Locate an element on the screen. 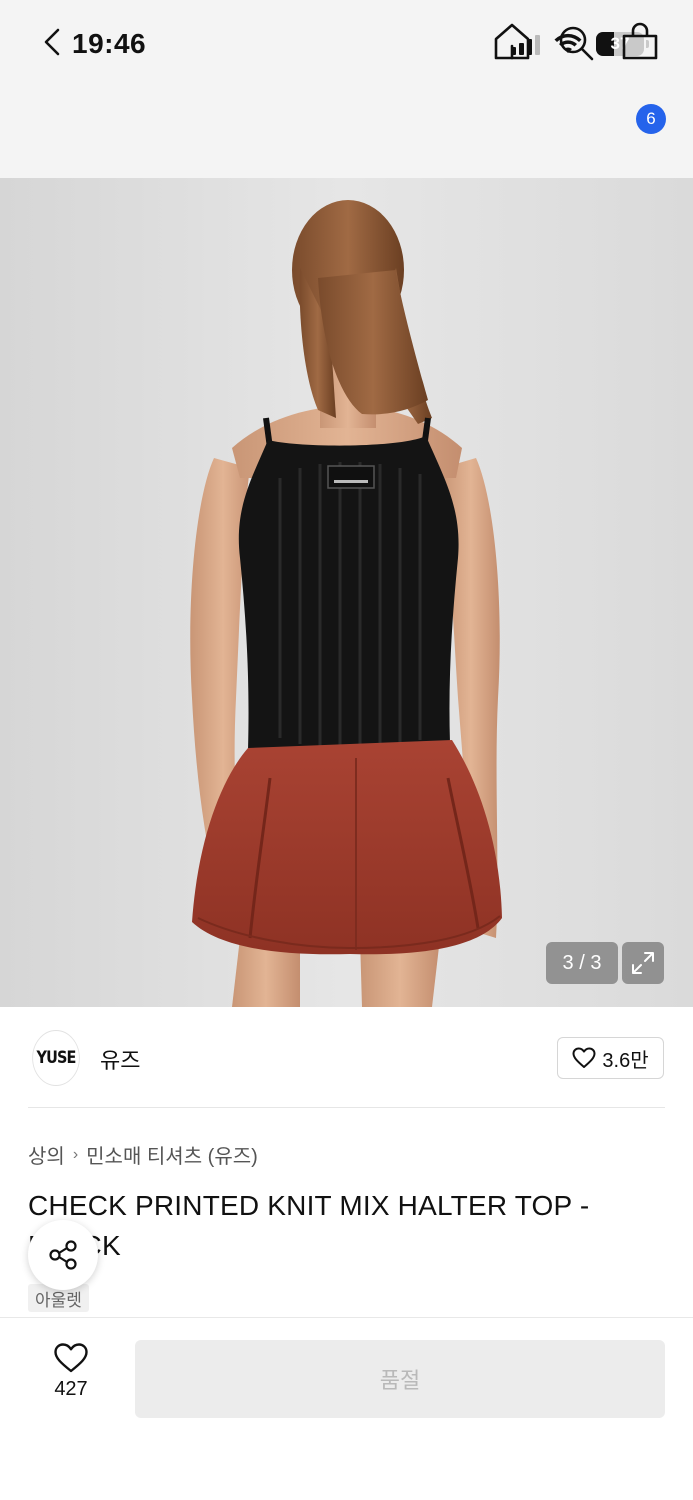  navigation-bar is located at coordinates (346, 134).